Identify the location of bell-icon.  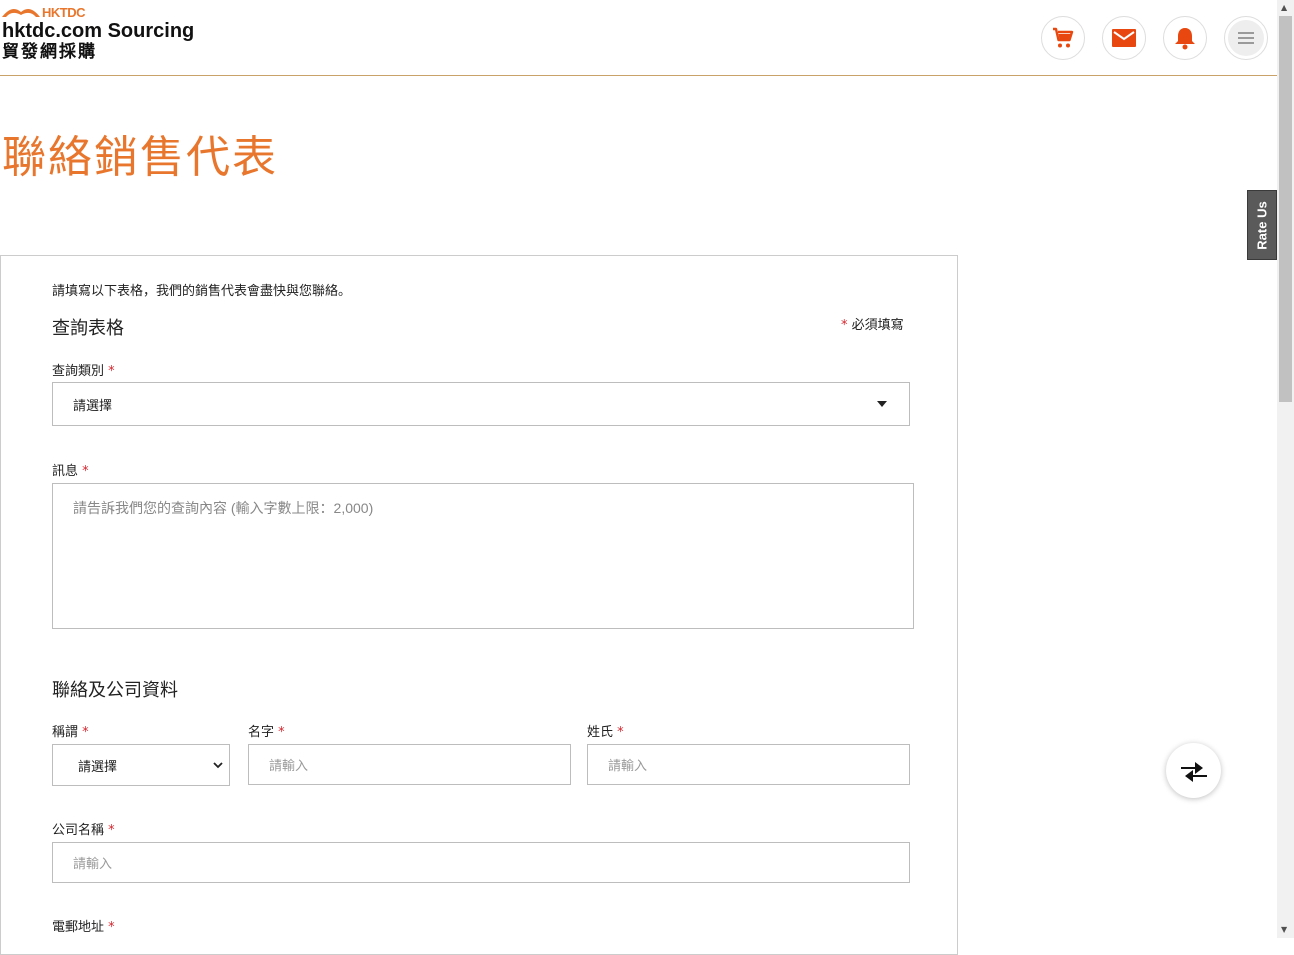
(1185, 39).